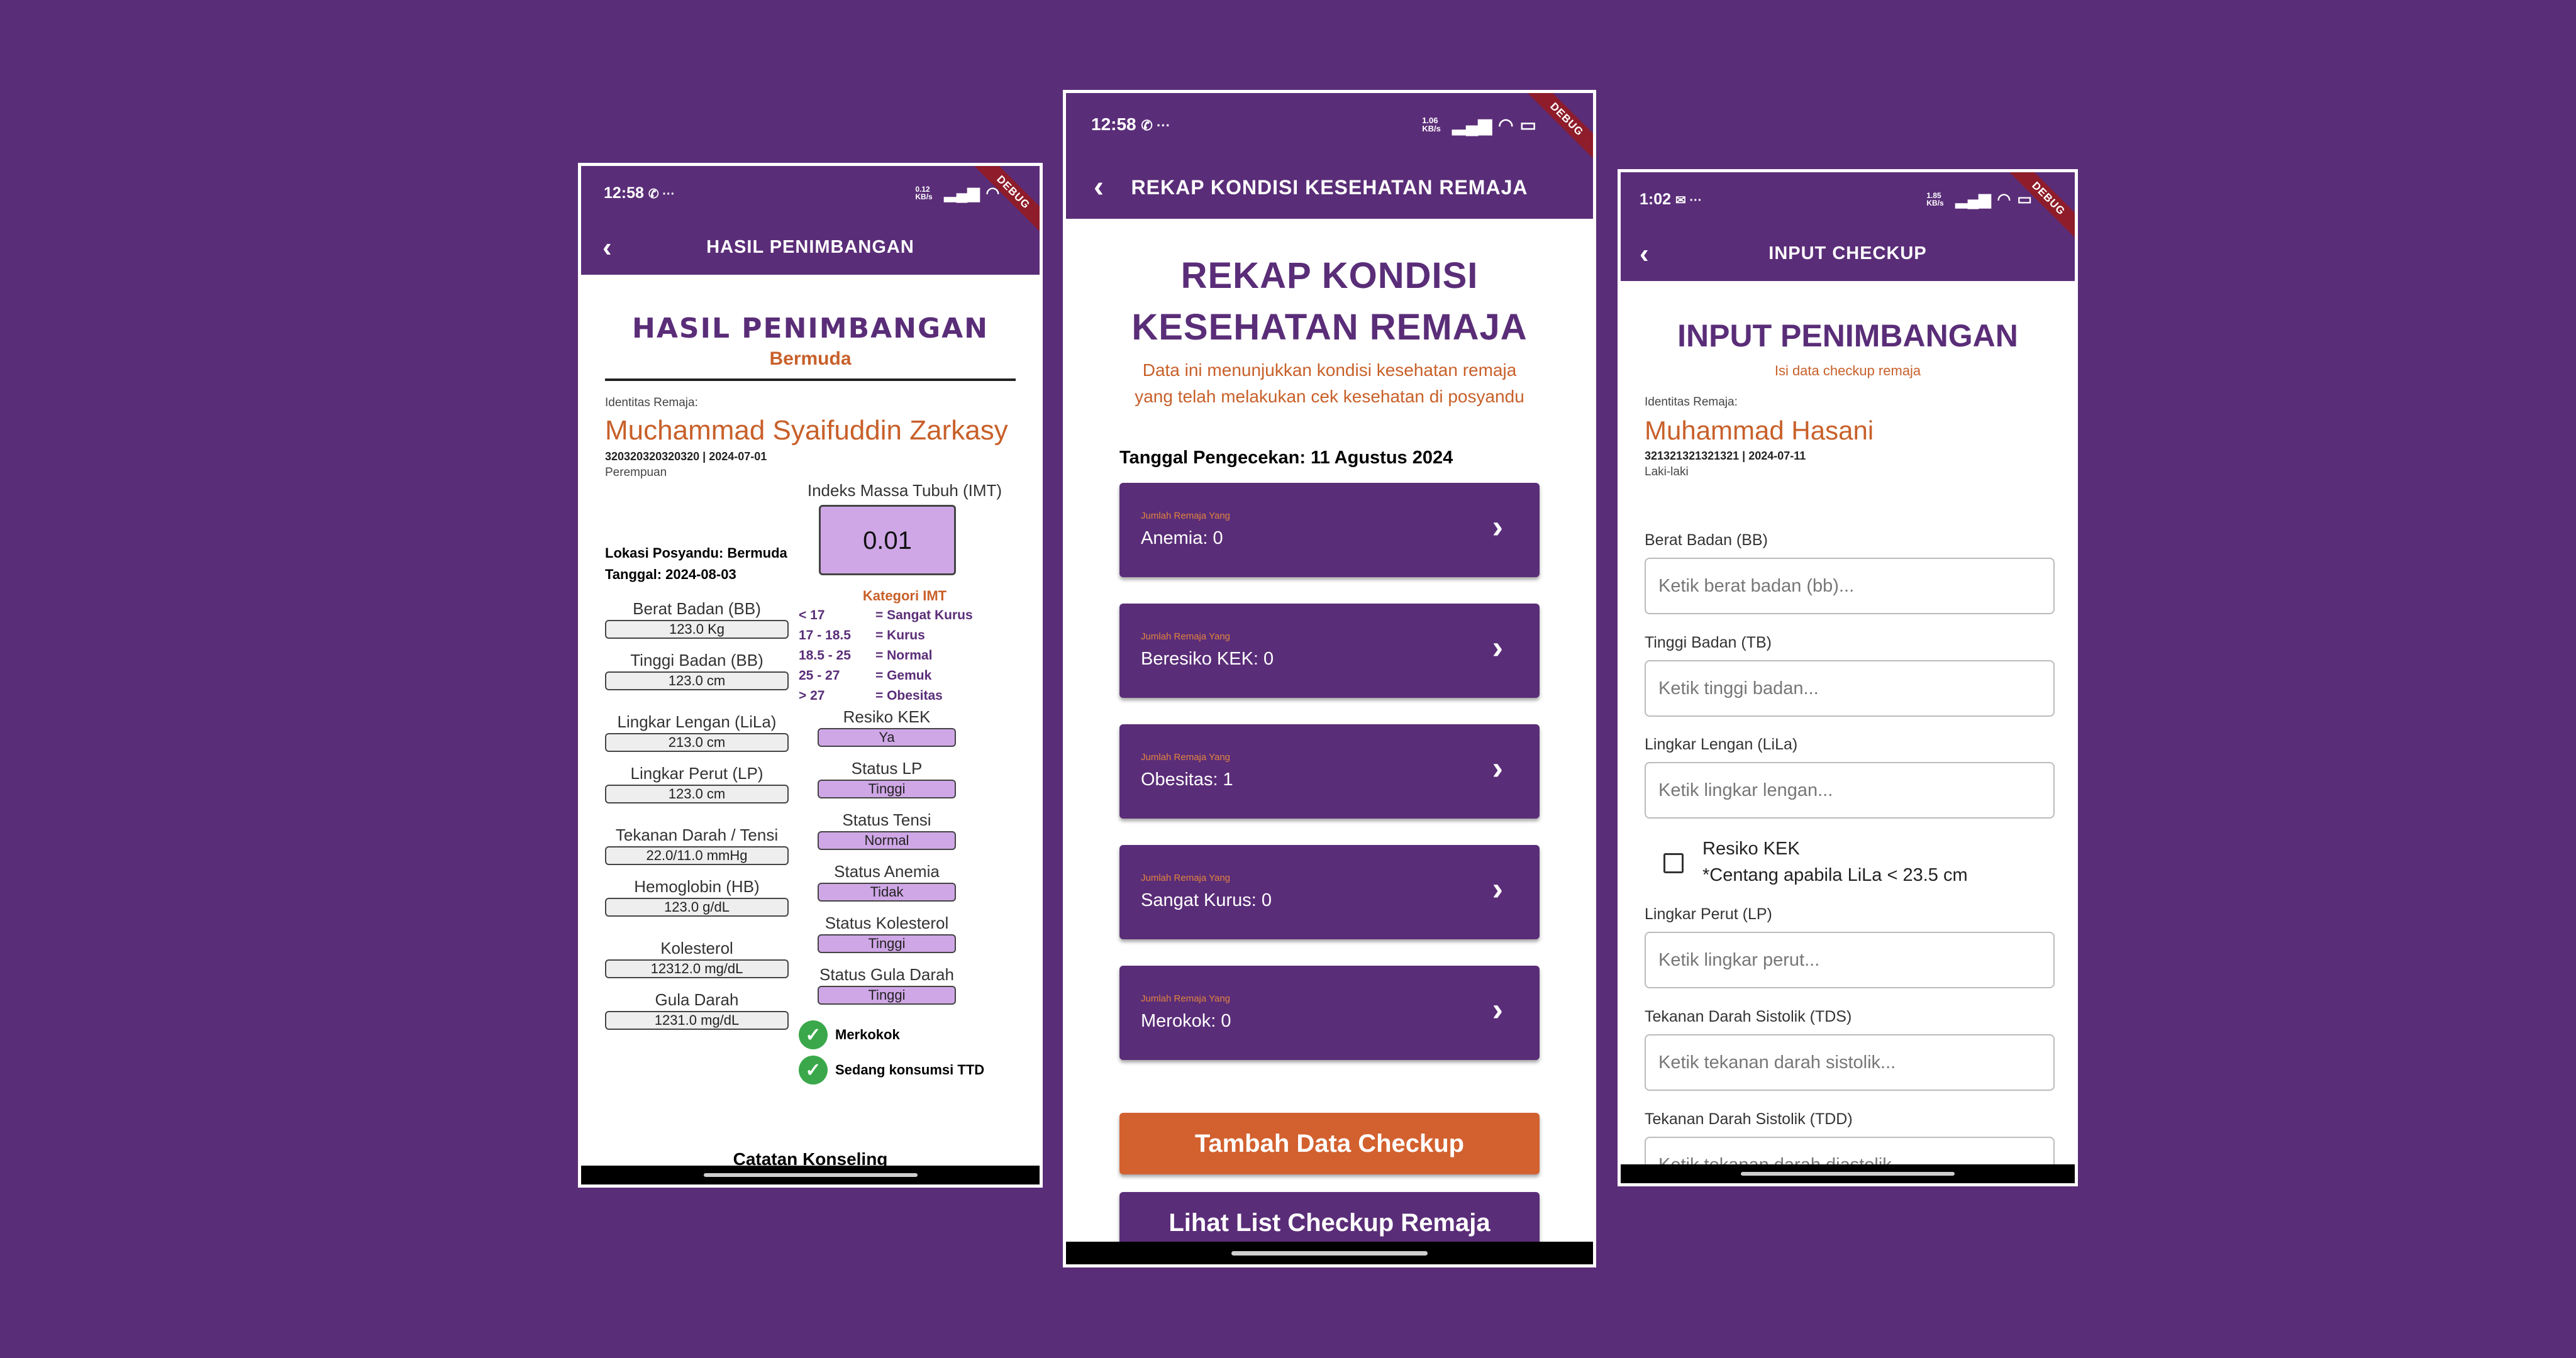  What do you see at coordinates (1329, 892) in the screenshot?
I see `card-sangat-kurus: Jumlah Remaja Yang Sangat Kurus: 0 ›` at bounding box center [1329, 892].